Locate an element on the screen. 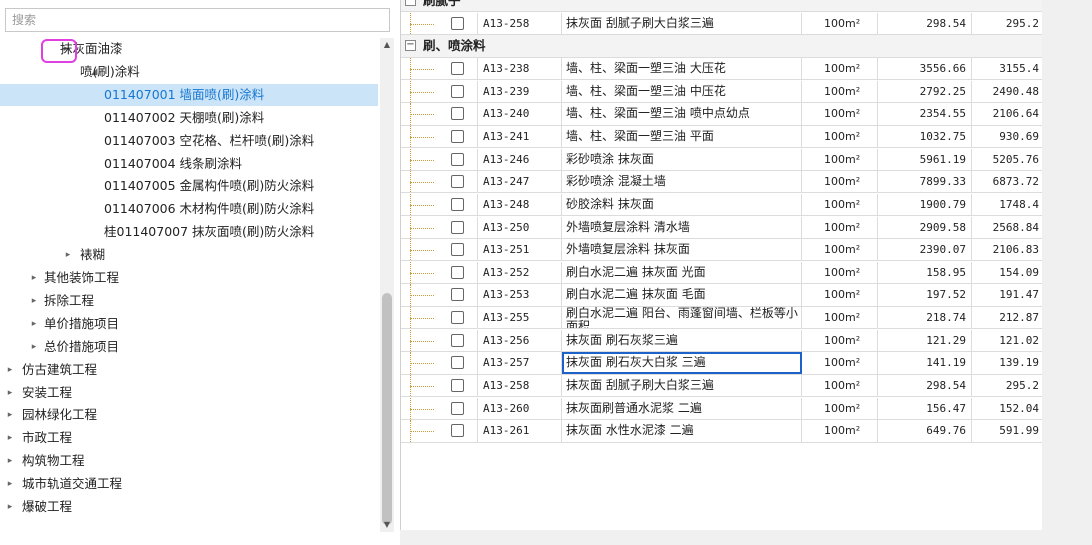  table-row: A13-260 抹灰面刷普通水泥浆 二遍 100m² 156.47 152.04 is located at coordinates (722, 408).